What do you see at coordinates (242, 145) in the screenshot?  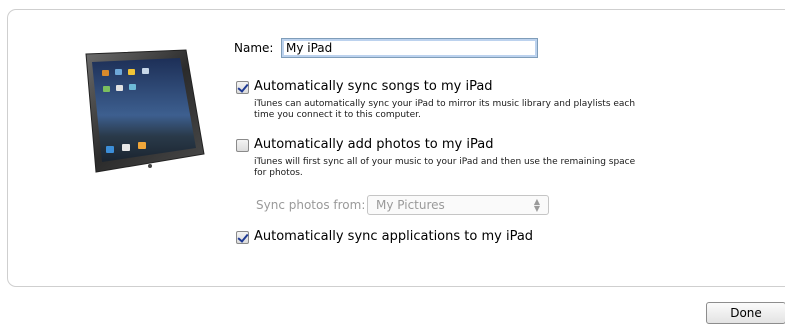 I see `add-photos-checkbox` at bounding box center [242, 145].